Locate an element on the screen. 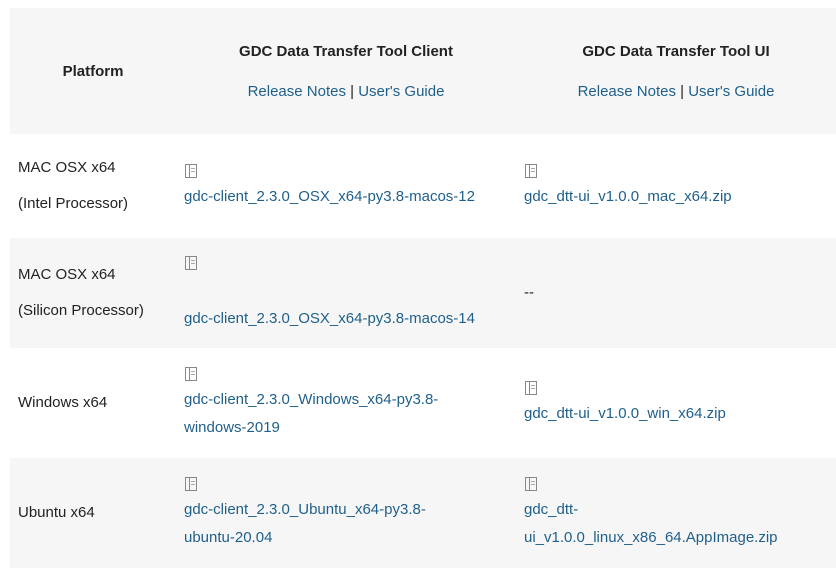  client-download-cell: gdc-client_2.3.0_OSX_x64-py3.8-macos-12 is located at coordinates (346, 186).